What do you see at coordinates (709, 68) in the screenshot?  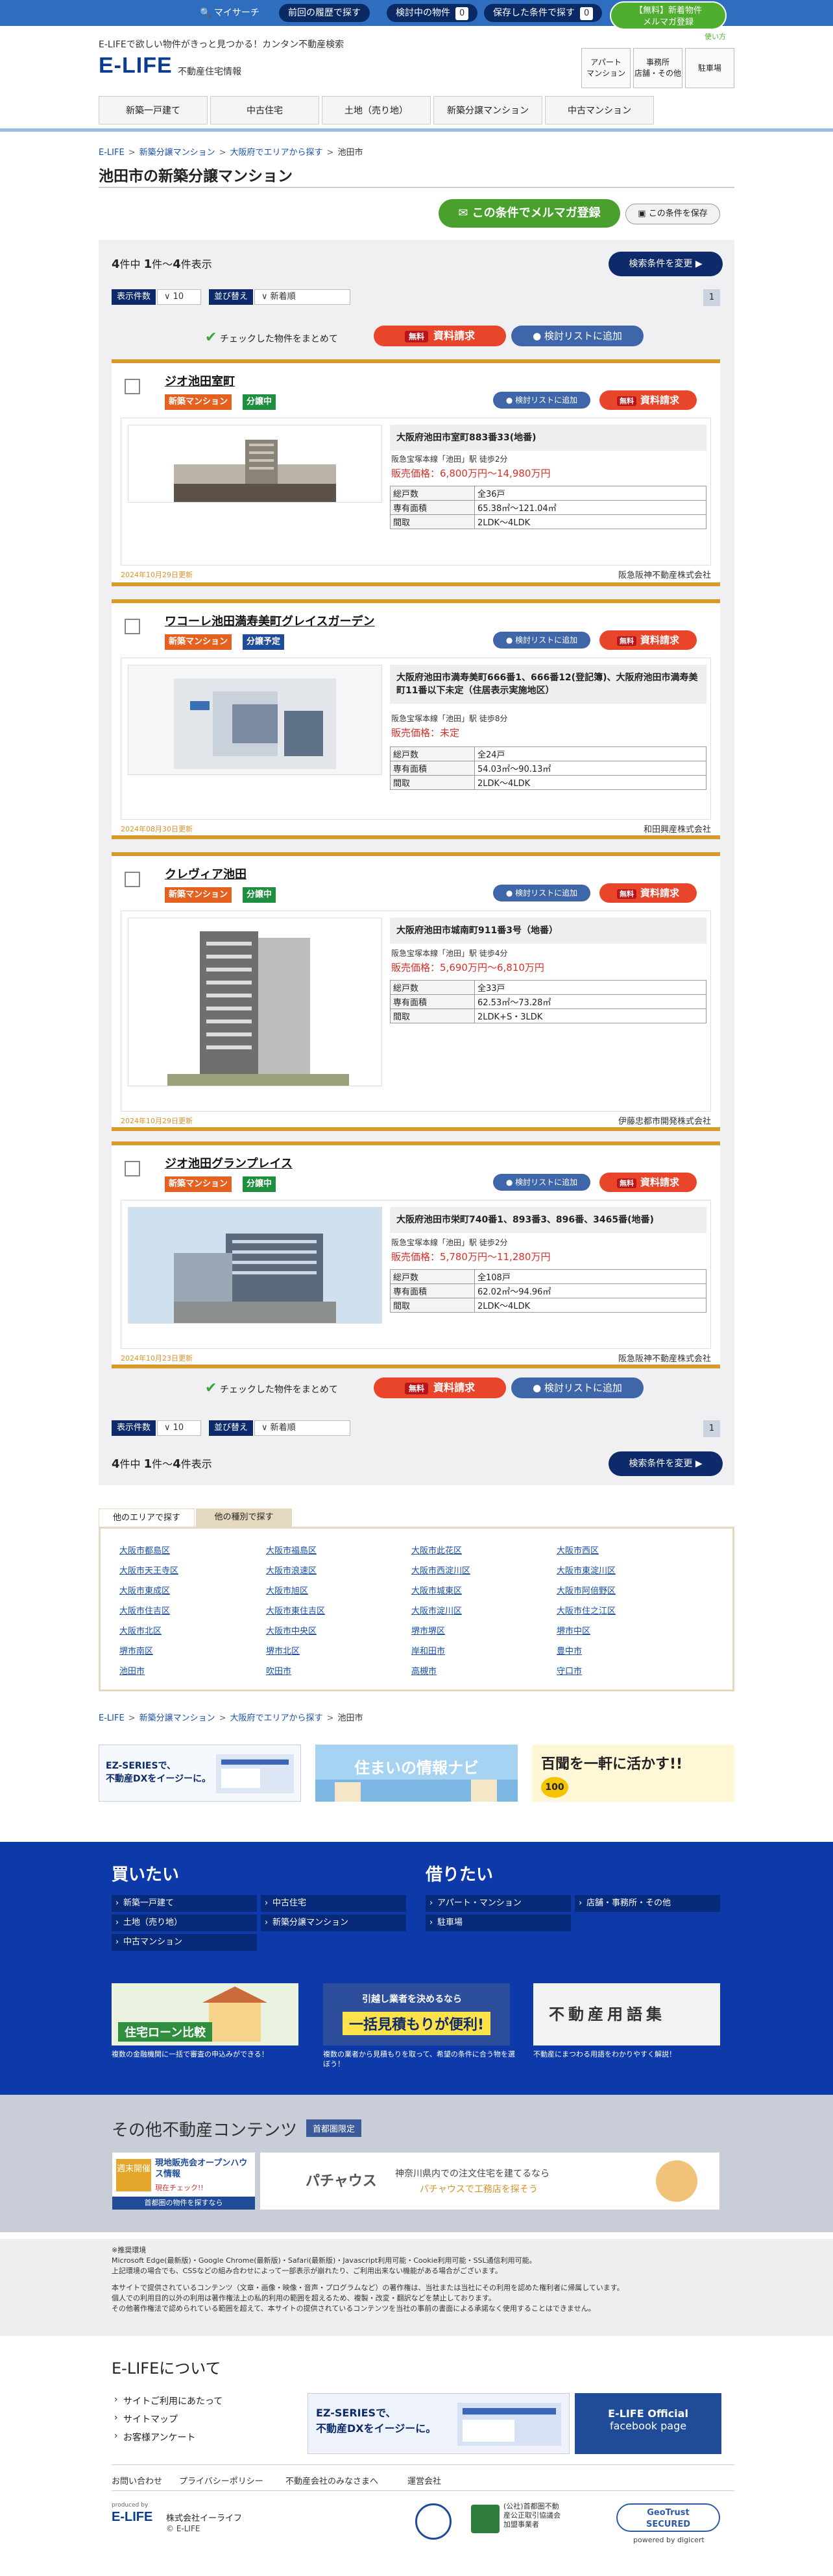 I see `nav-parking: 駐車場` at bounding box center [709, 68].